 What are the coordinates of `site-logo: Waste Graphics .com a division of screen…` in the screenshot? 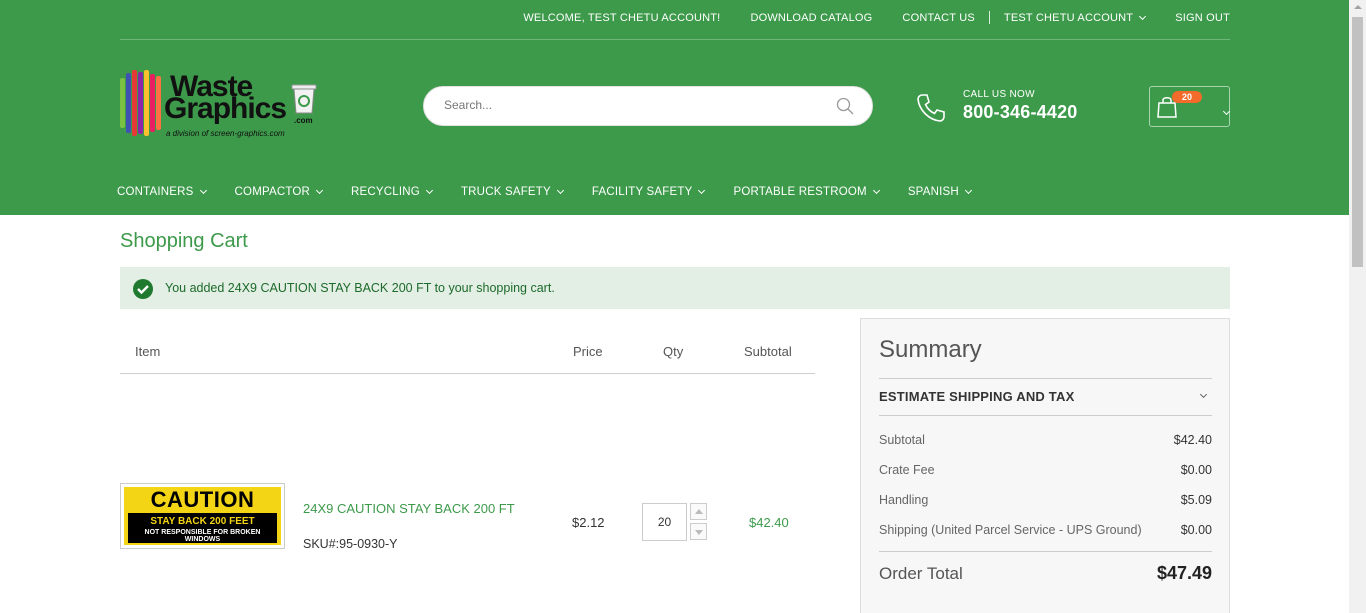 It's located at (220, 104).